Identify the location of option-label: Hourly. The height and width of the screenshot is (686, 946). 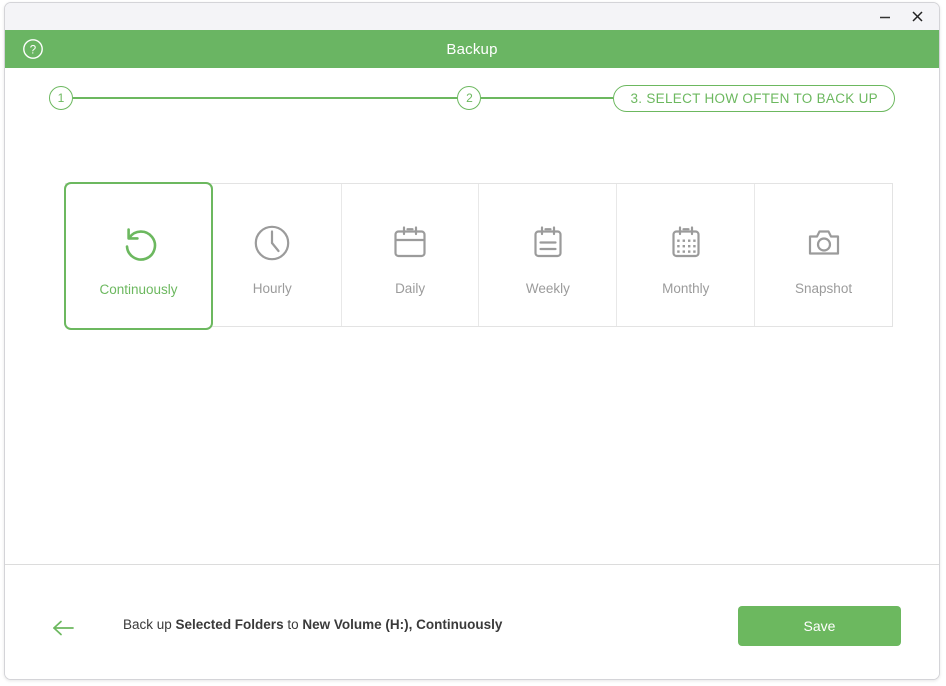
(272, 288).